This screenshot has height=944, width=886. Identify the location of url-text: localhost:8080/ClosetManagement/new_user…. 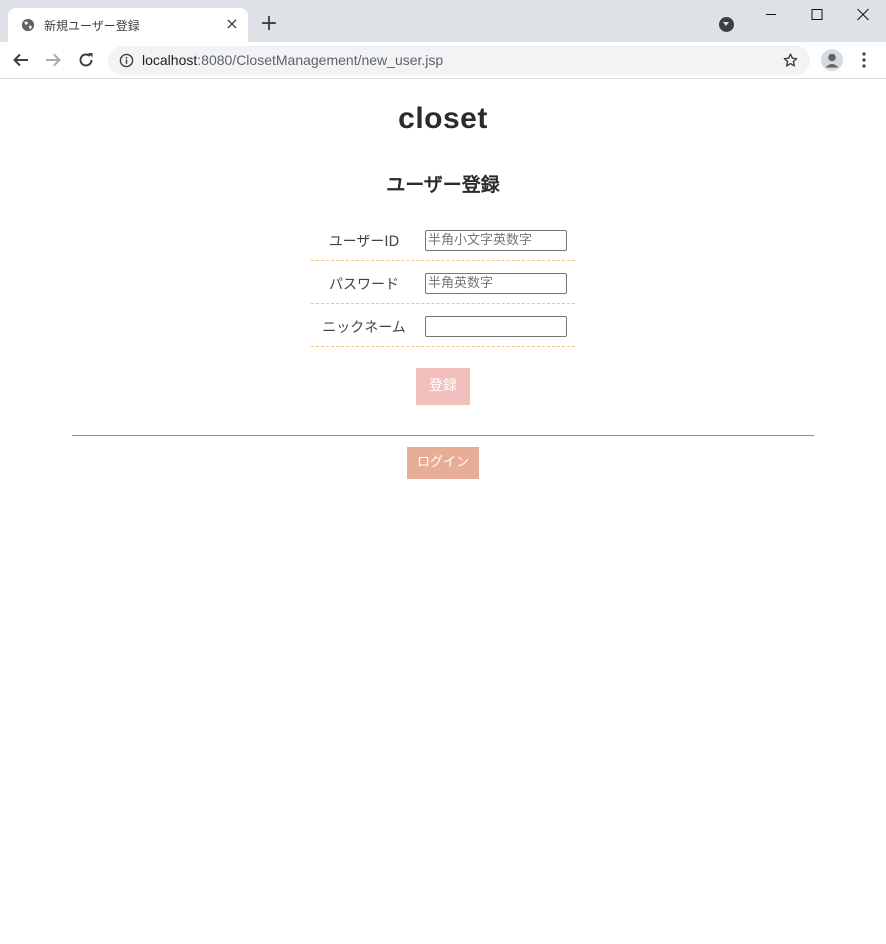
(292, 60).